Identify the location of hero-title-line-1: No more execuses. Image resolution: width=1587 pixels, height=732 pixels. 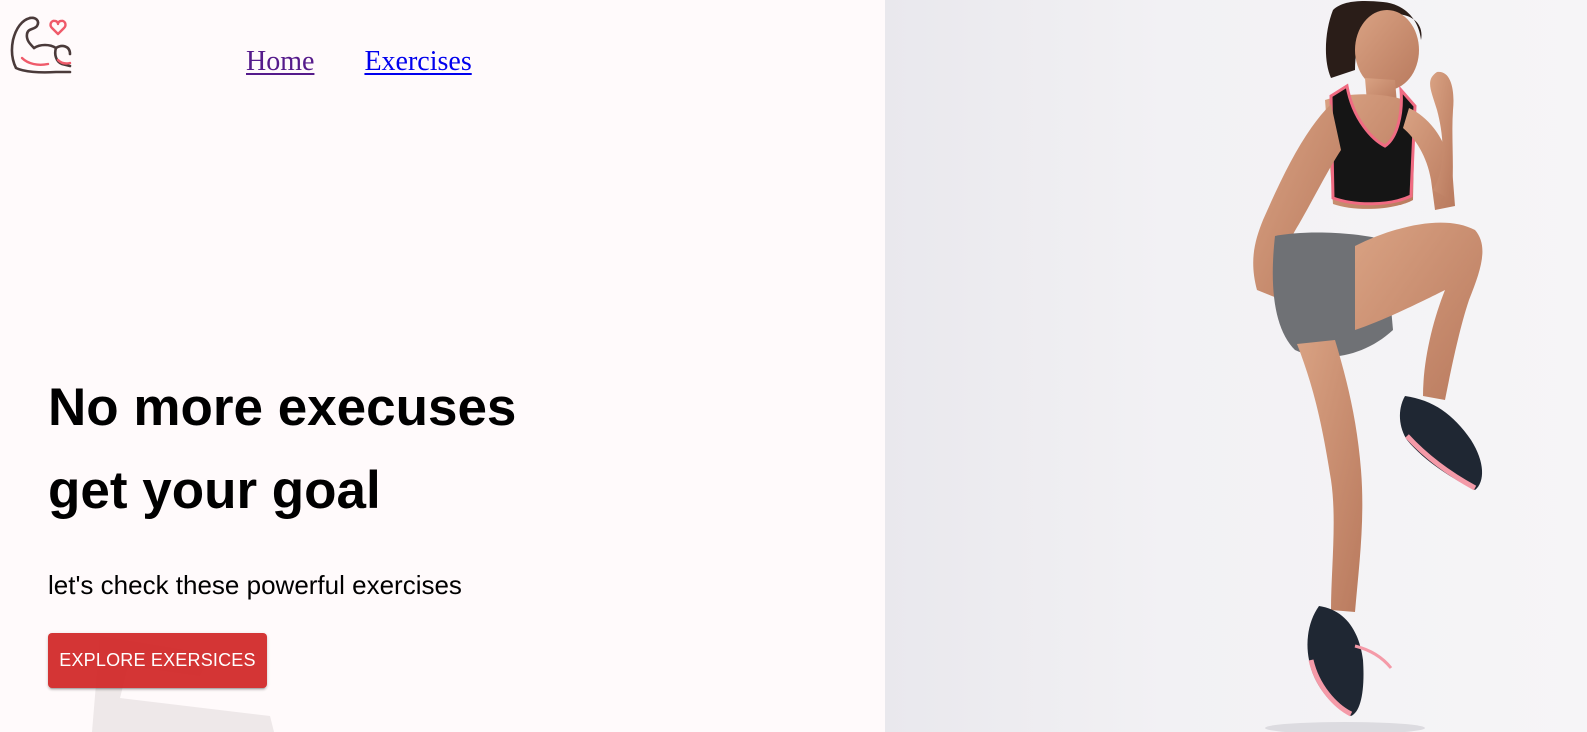
(282, 407).